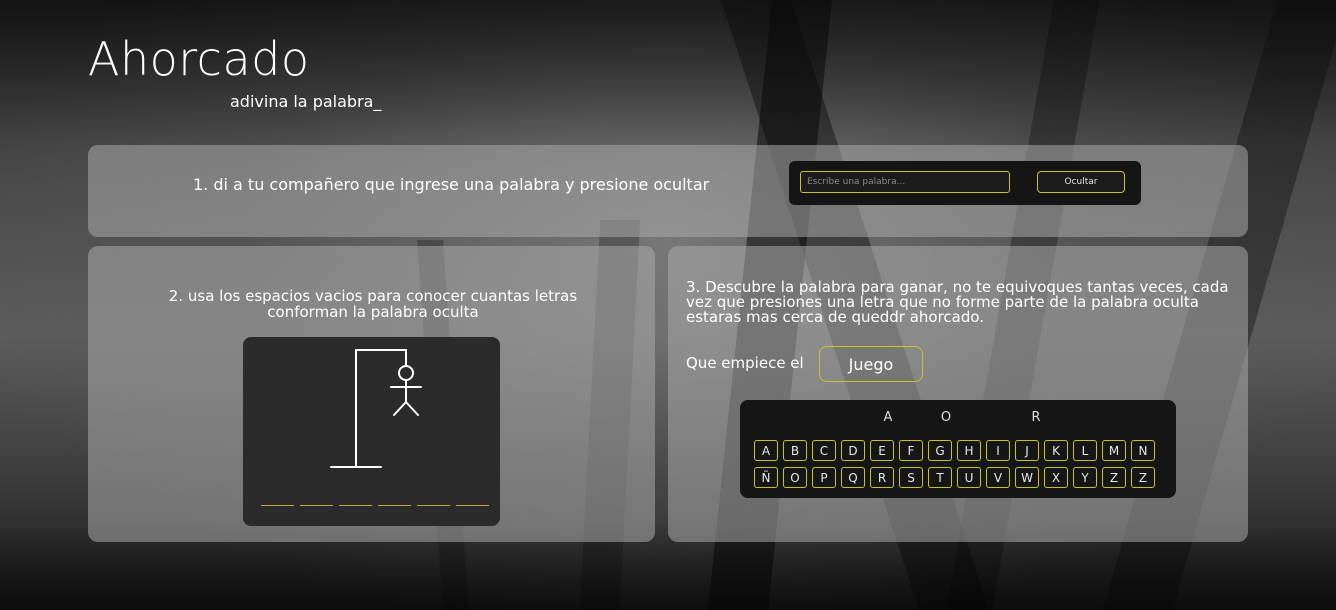  Describe the element at coordinates (1081, 182) in the screenshot. I see `hide-button: Ocultar` at that location.